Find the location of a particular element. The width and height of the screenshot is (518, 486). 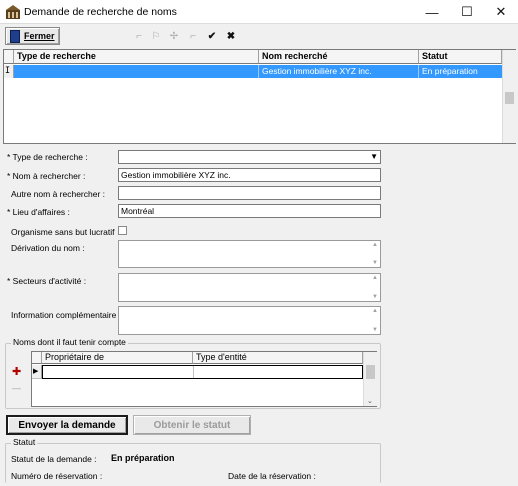

window-title: Demande de recherche de noms is located at coordinates (100, 12).